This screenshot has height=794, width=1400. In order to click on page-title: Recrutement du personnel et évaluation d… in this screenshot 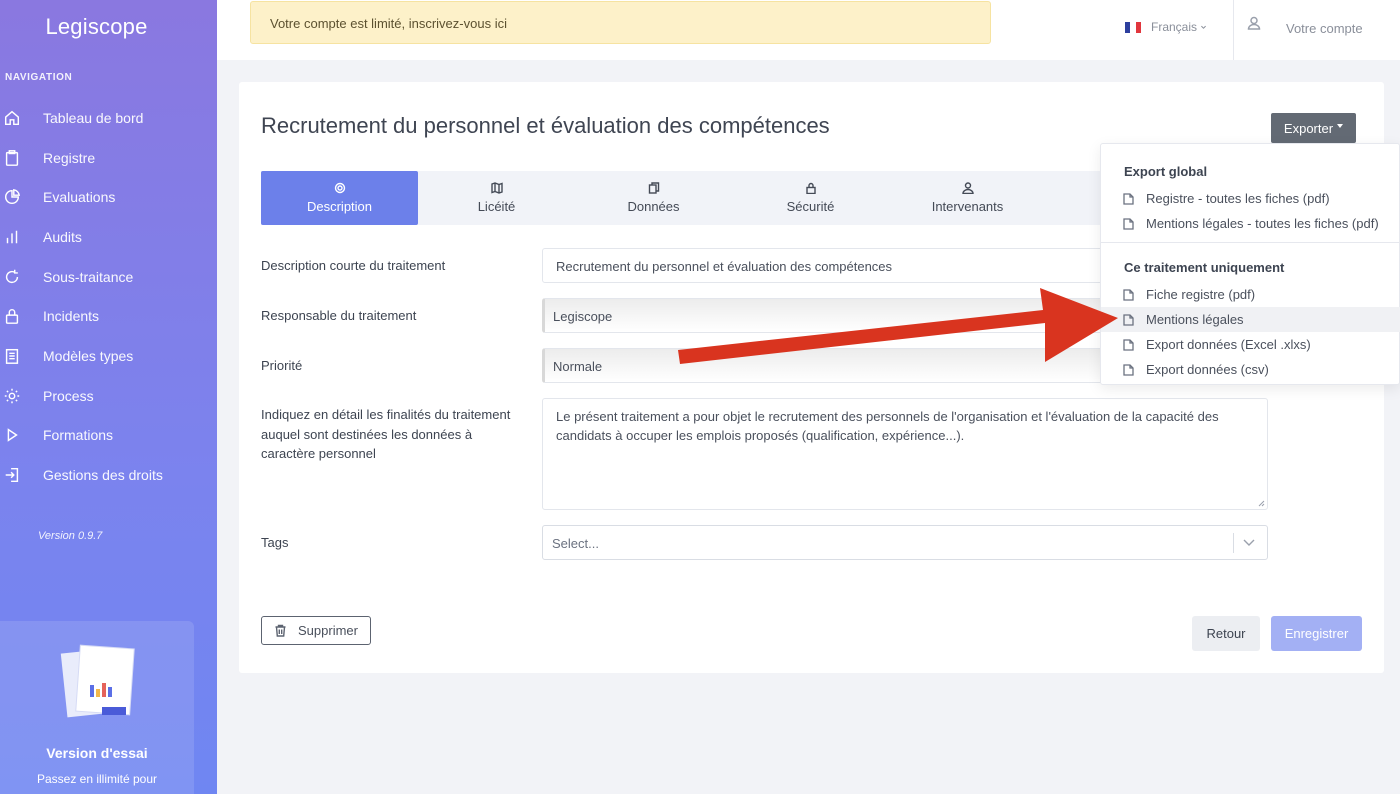, I will do `click(545, 125)`.